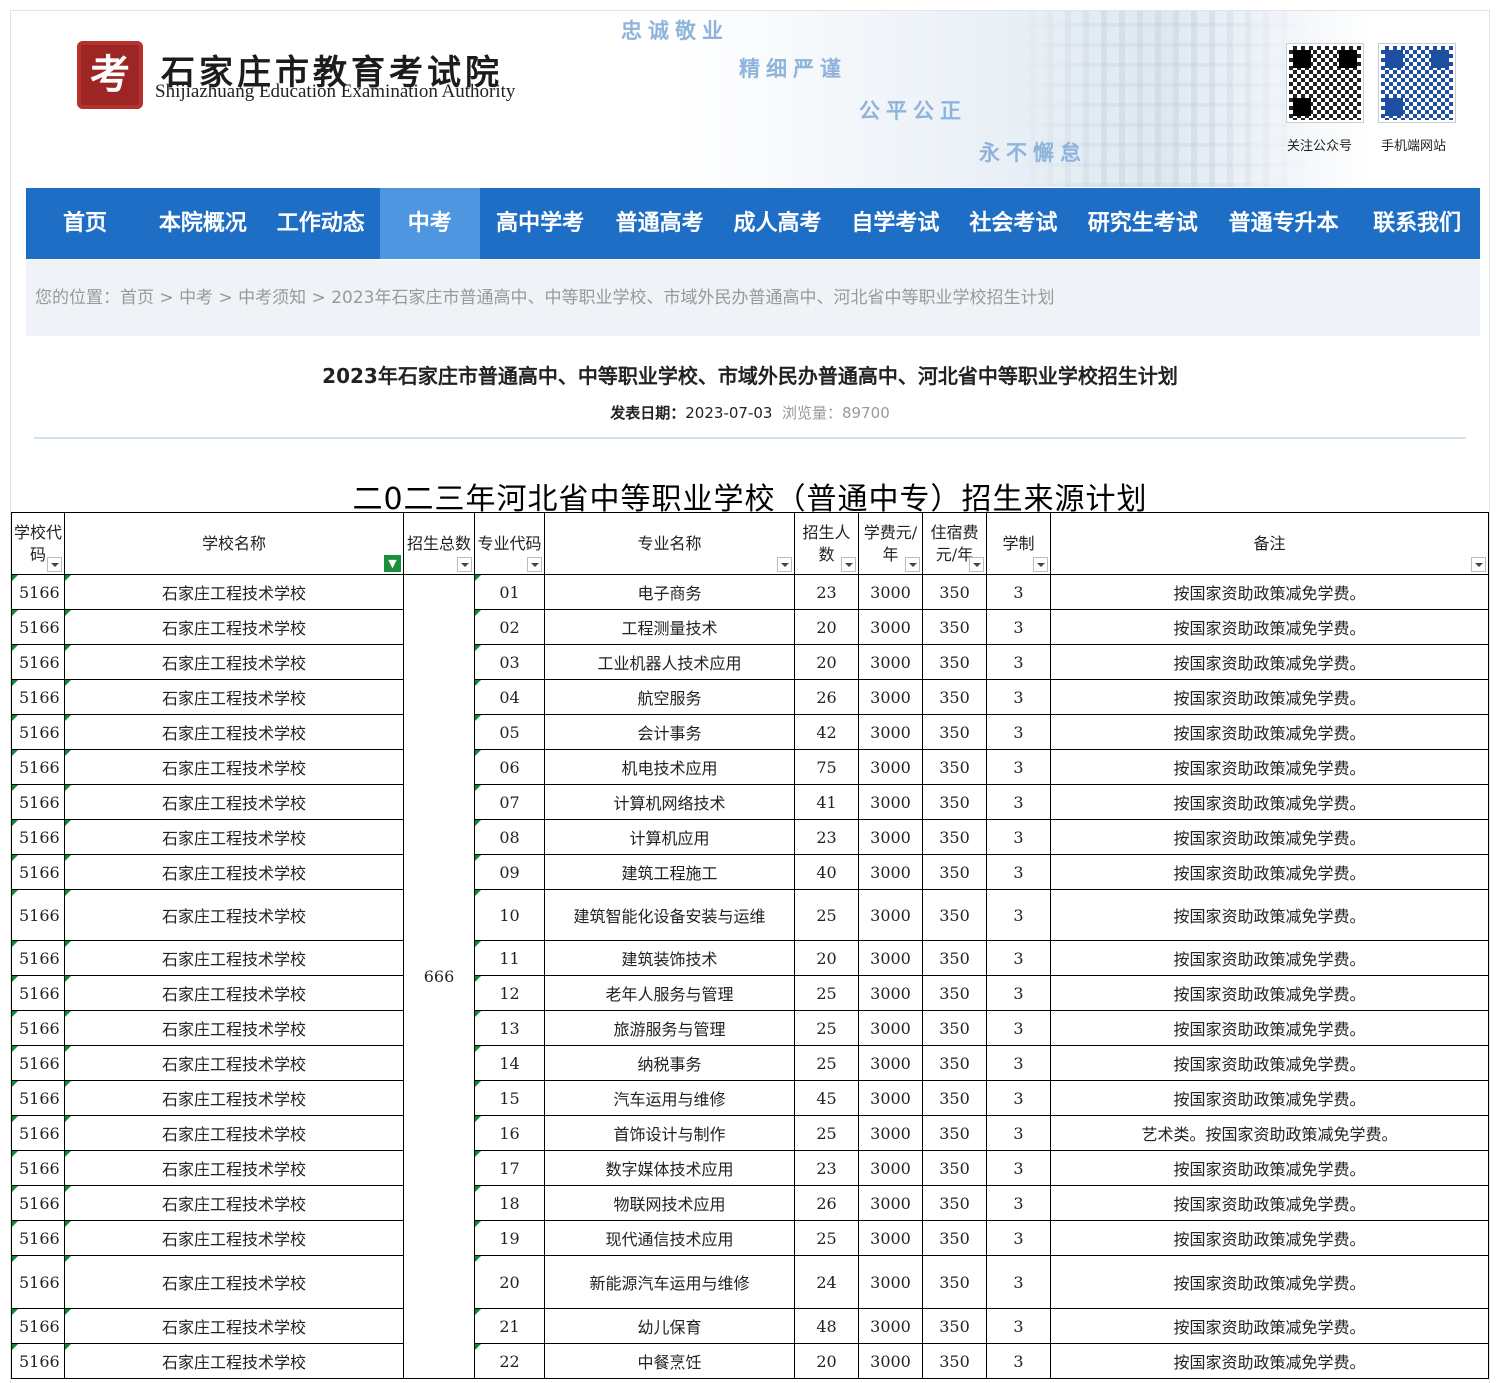 This screenshot has width=1500, height=1383. Describe the element at coordinates (439, 976) in the screenshot. I see `total-enrollment-cell: 666` at that location.